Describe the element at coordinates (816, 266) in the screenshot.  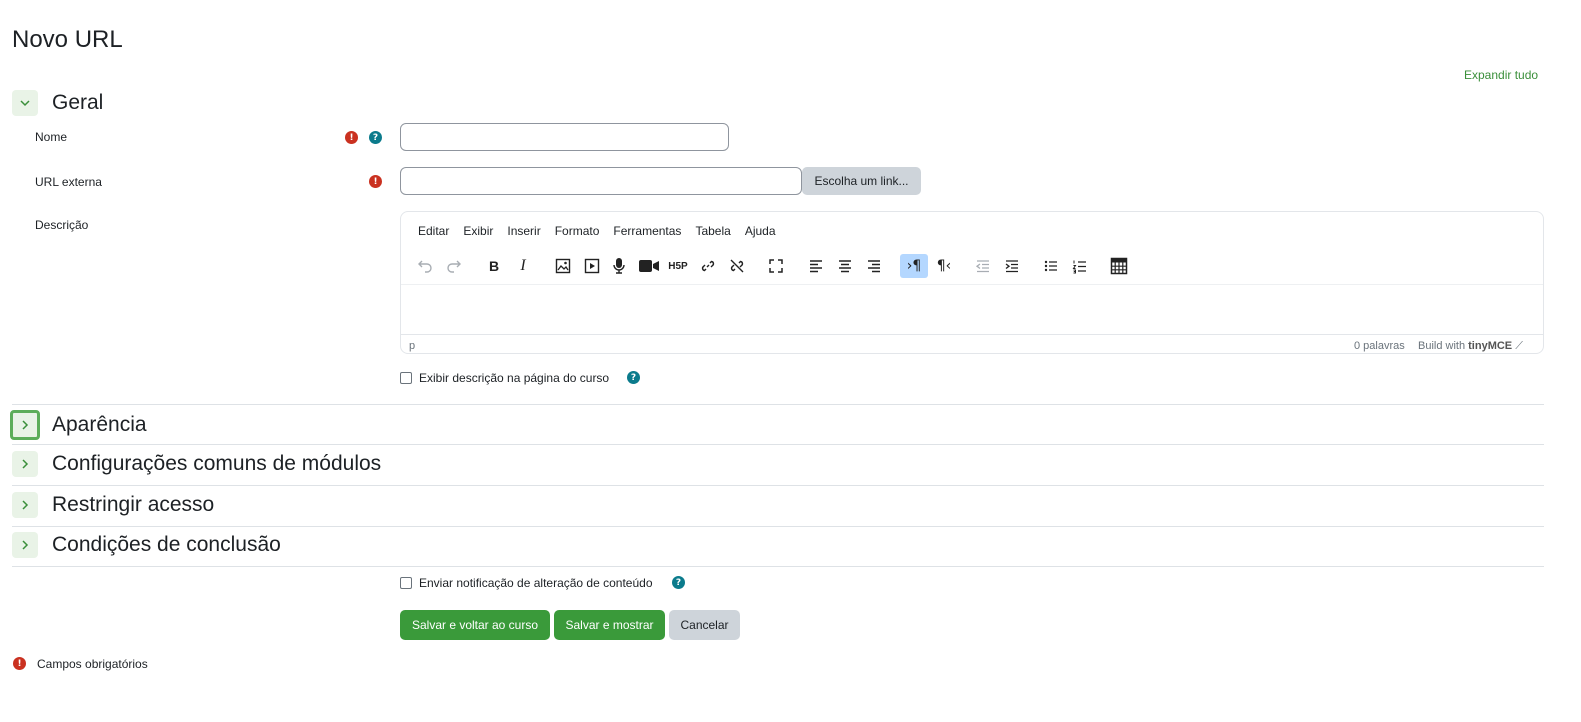
I see `align-left-icon` at that location.